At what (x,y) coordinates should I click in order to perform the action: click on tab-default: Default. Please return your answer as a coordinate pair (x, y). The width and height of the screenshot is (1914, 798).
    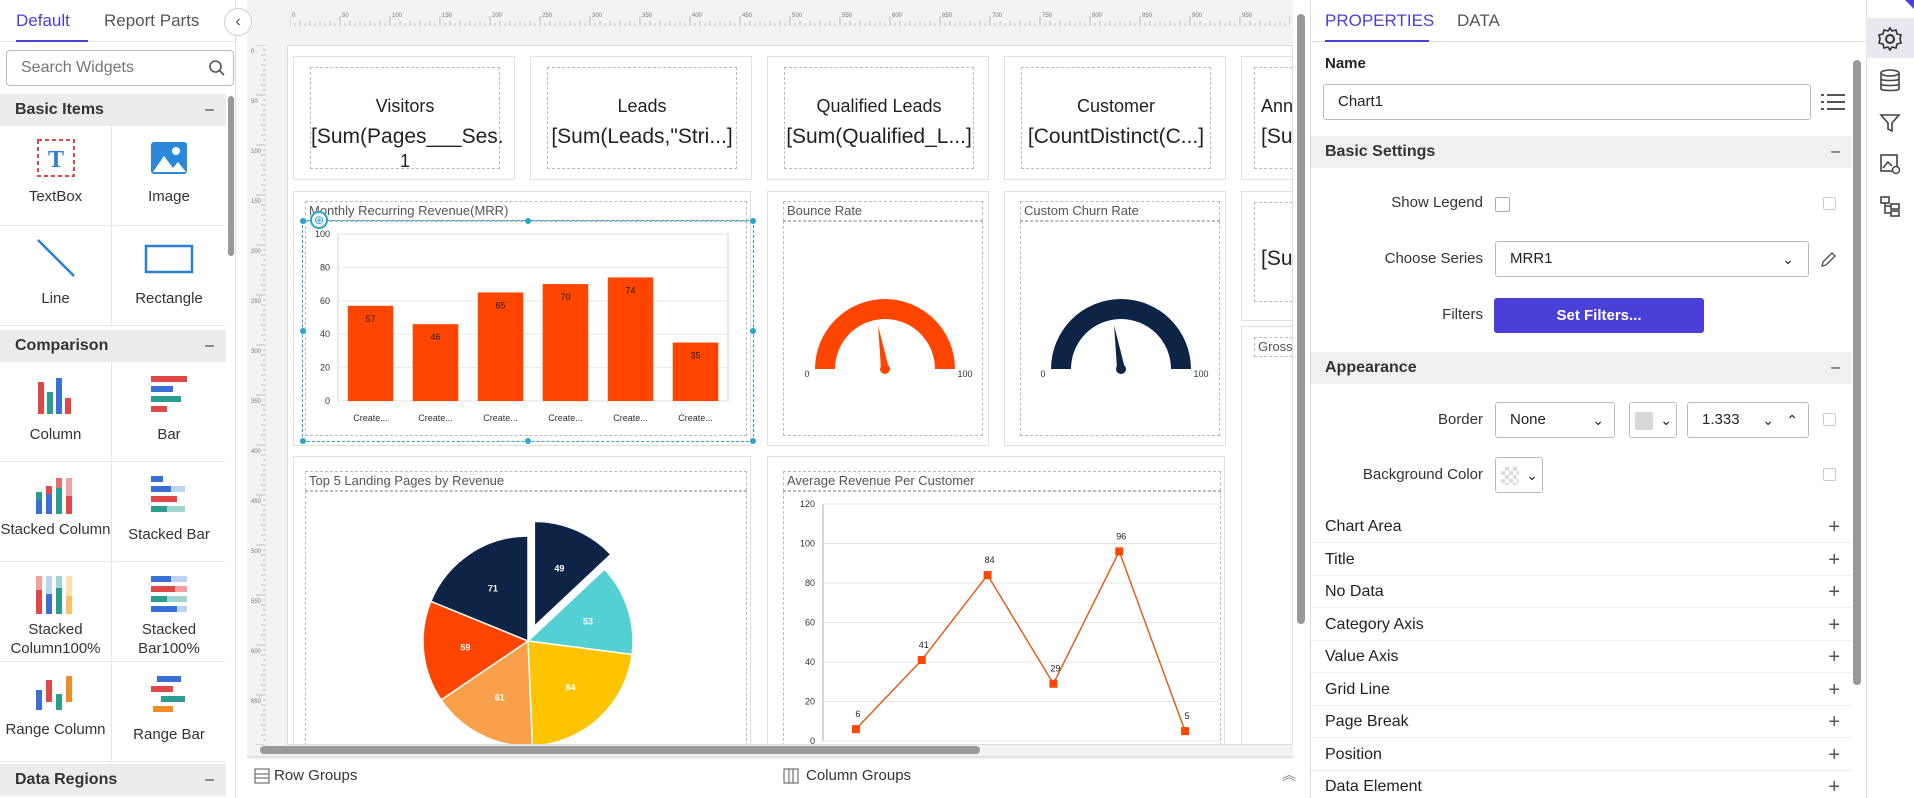
    Looking at the image, I should click on (52, 21).